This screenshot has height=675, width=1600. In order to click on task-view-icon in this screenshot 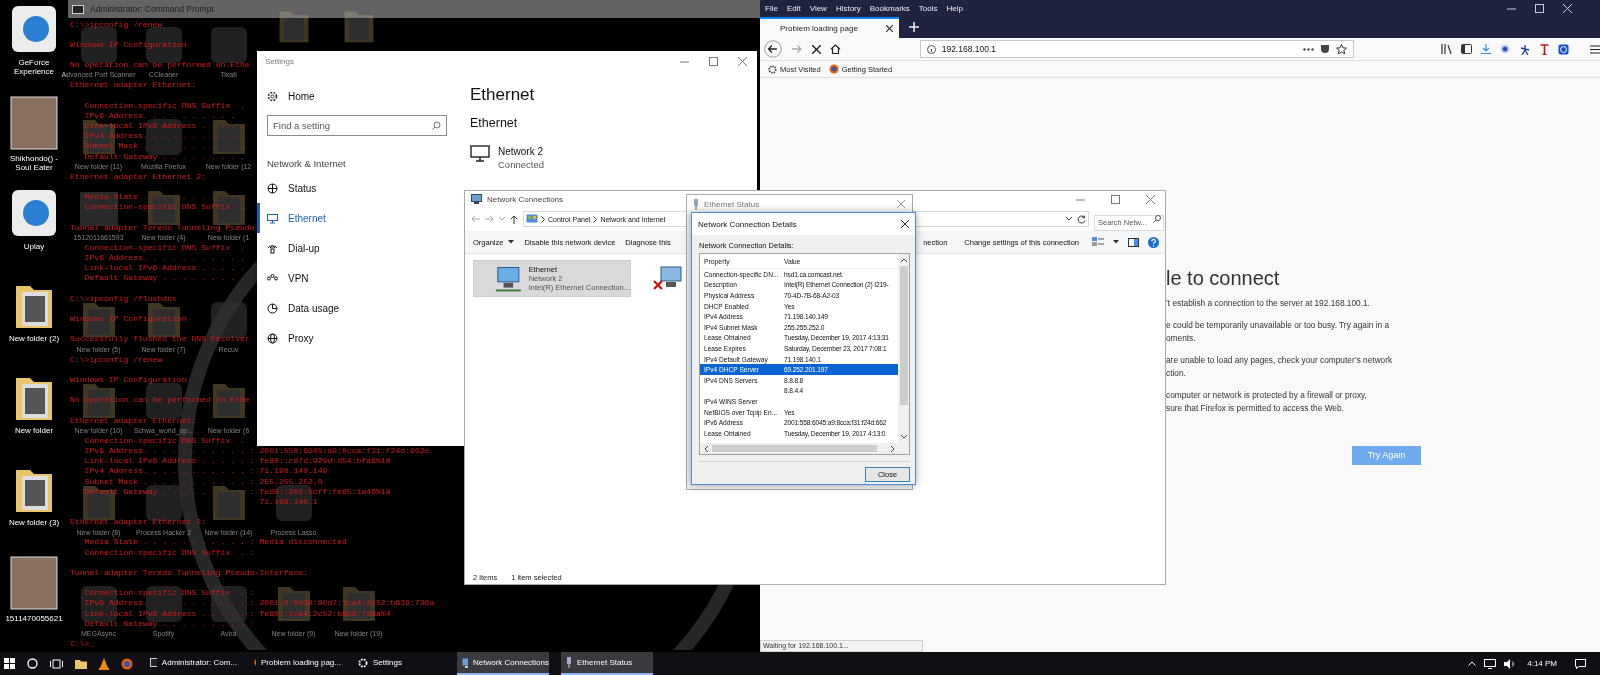, I will do `click(56, 663)`.